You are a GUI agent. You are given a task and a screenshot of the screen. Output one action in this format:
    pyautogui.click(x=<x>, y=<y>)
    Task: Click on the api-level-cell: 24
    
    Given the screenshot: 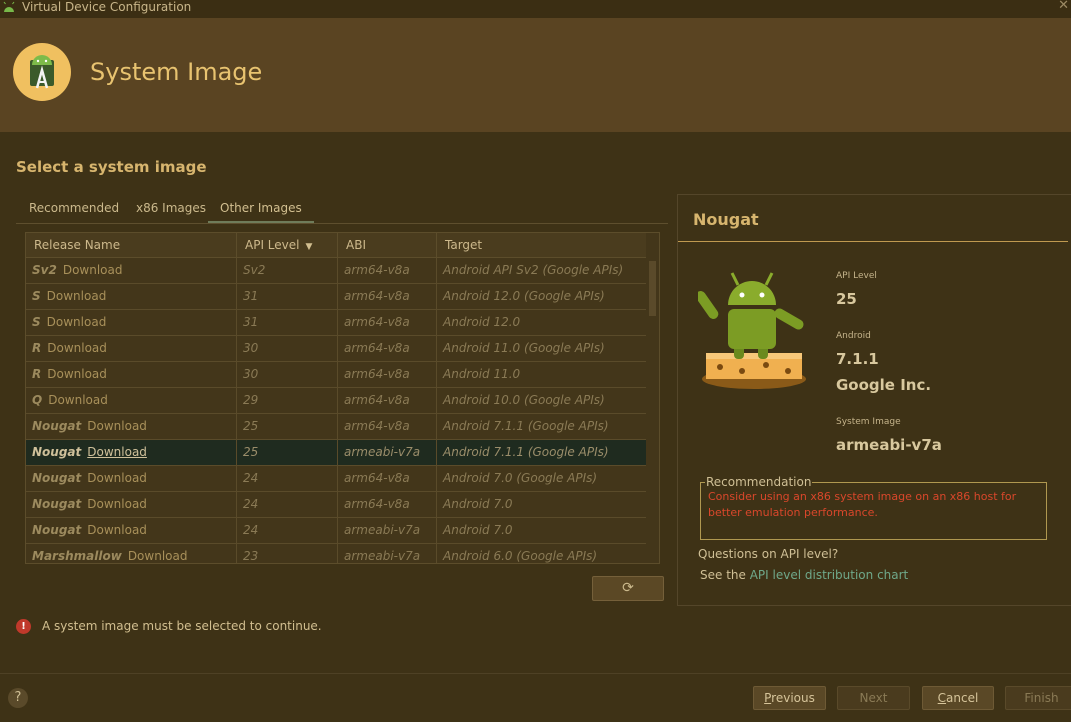 What is the action you would take?
    pyautogui.click(x=287, y=478)
    